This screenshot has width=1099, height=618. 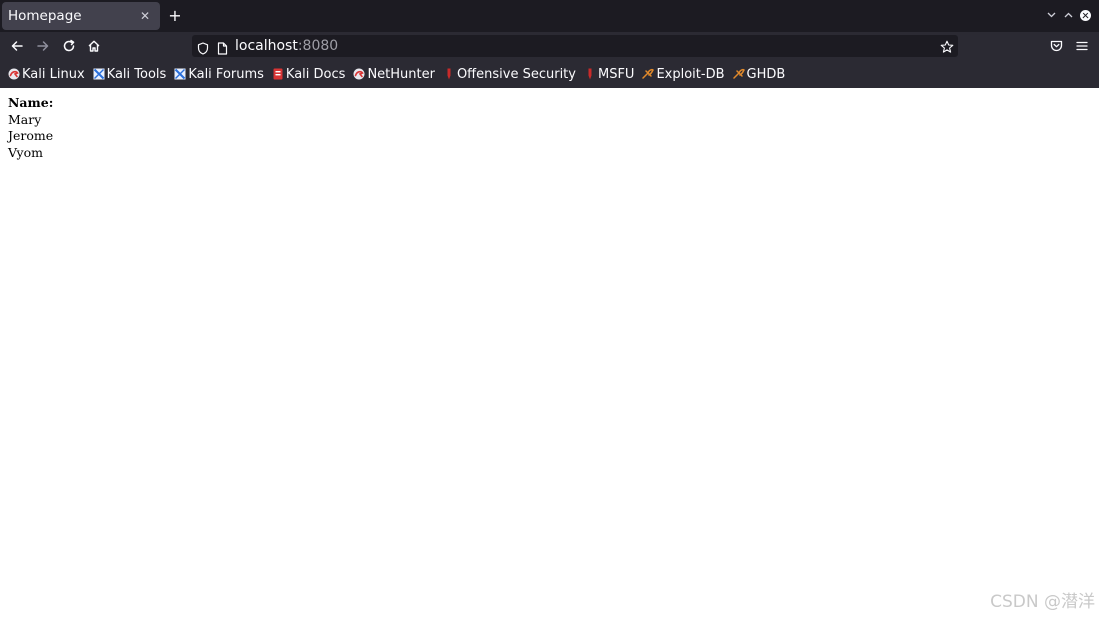 I want to click on bookmark-kali-docs: Kali Docs, so click(x=309, y=74).